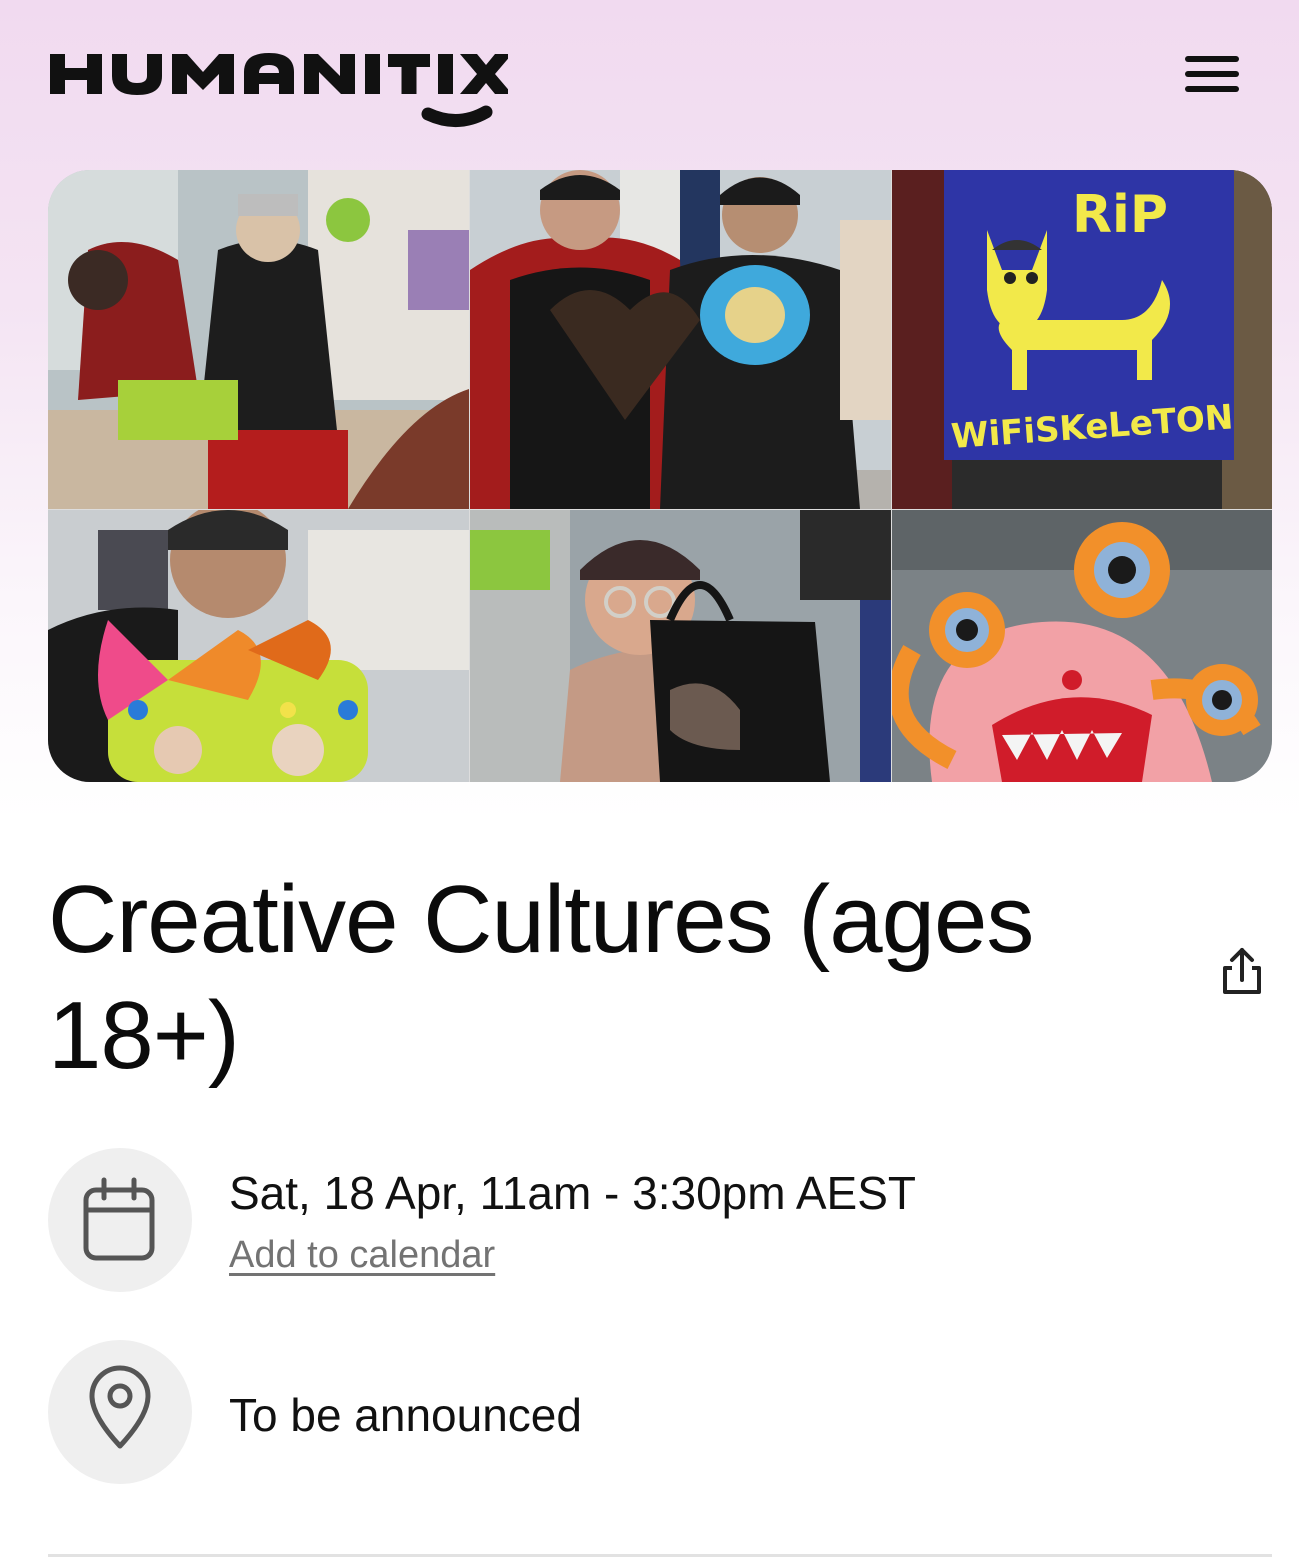 This screenshot has width=1299, height=1560. What do you see at coordinates (1120, 215) in the screenshot?
I see `banner-text-rip: RiP` at bounding box center [1120, 215].